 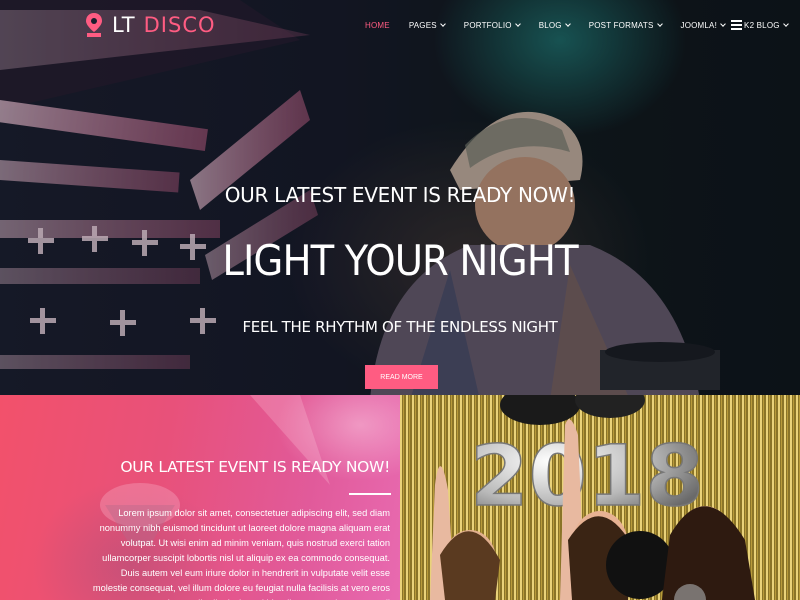 I want to click on nav-item-label: K2 BLOG, so click(x=762, y=25).